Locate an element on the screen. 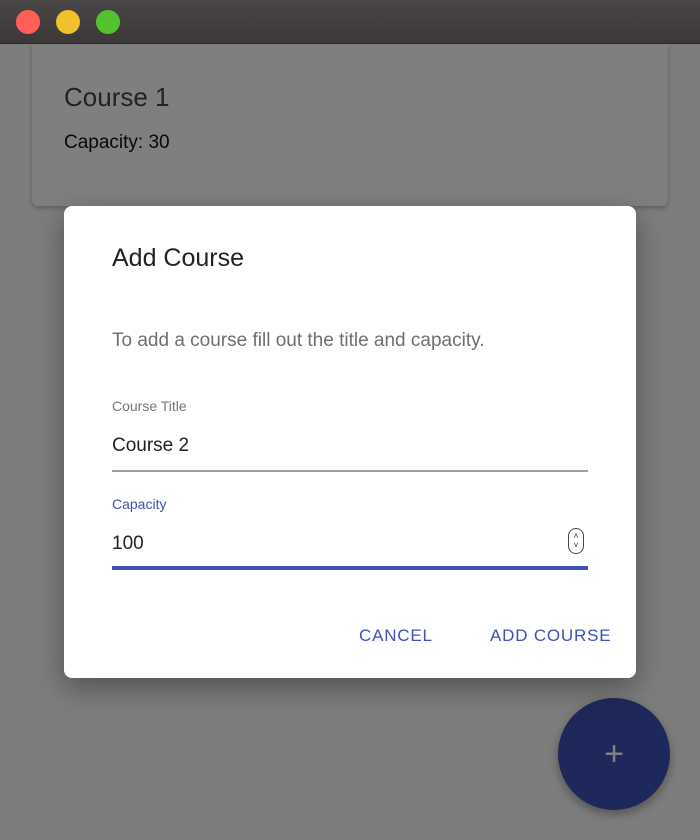  capacity-underline is located at coordinates (350, 568).